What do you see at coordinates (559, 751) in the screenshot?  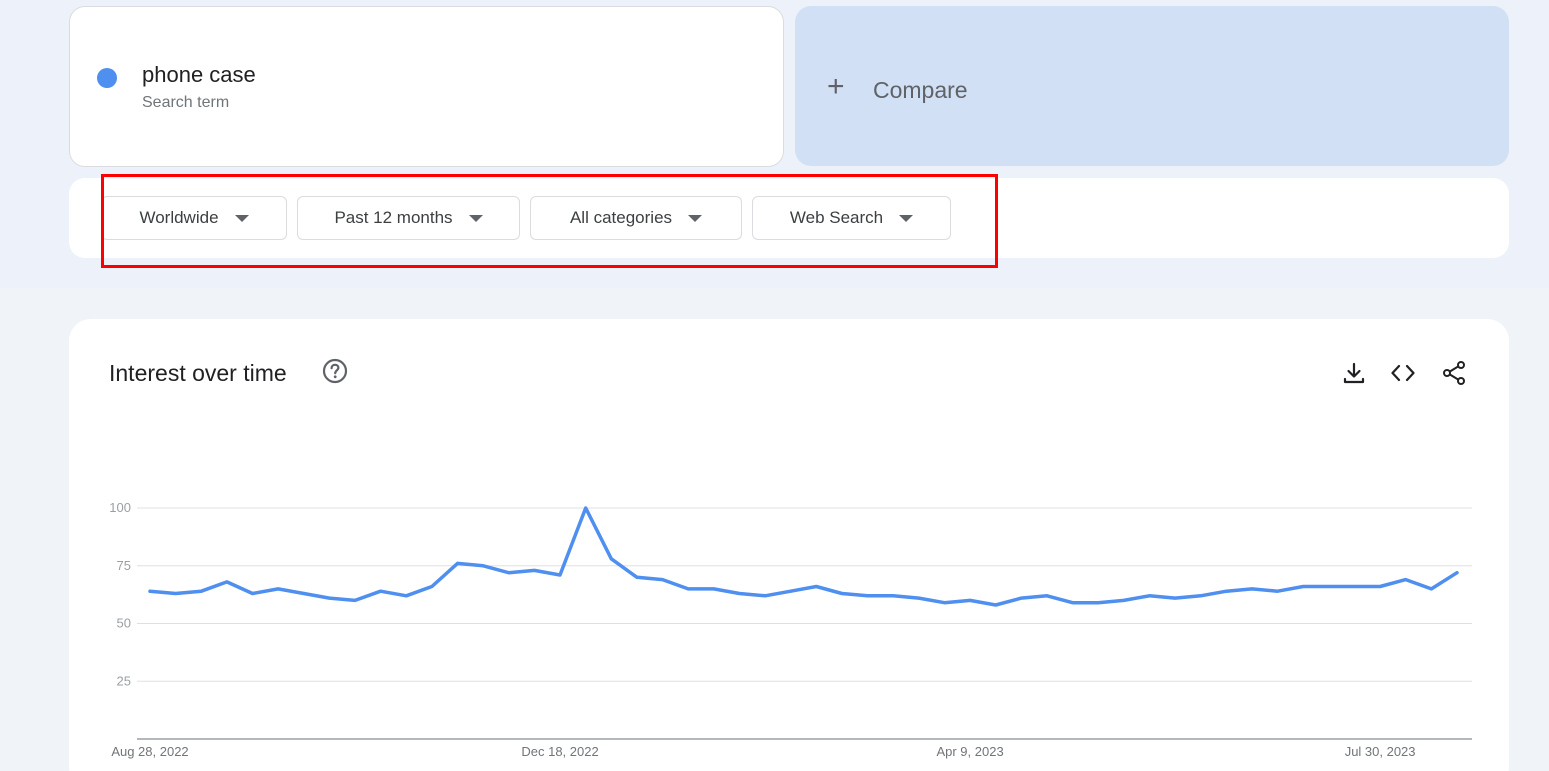 I see `x-tick-label: Dec 18, 2022` at bounding box center [559, 751].